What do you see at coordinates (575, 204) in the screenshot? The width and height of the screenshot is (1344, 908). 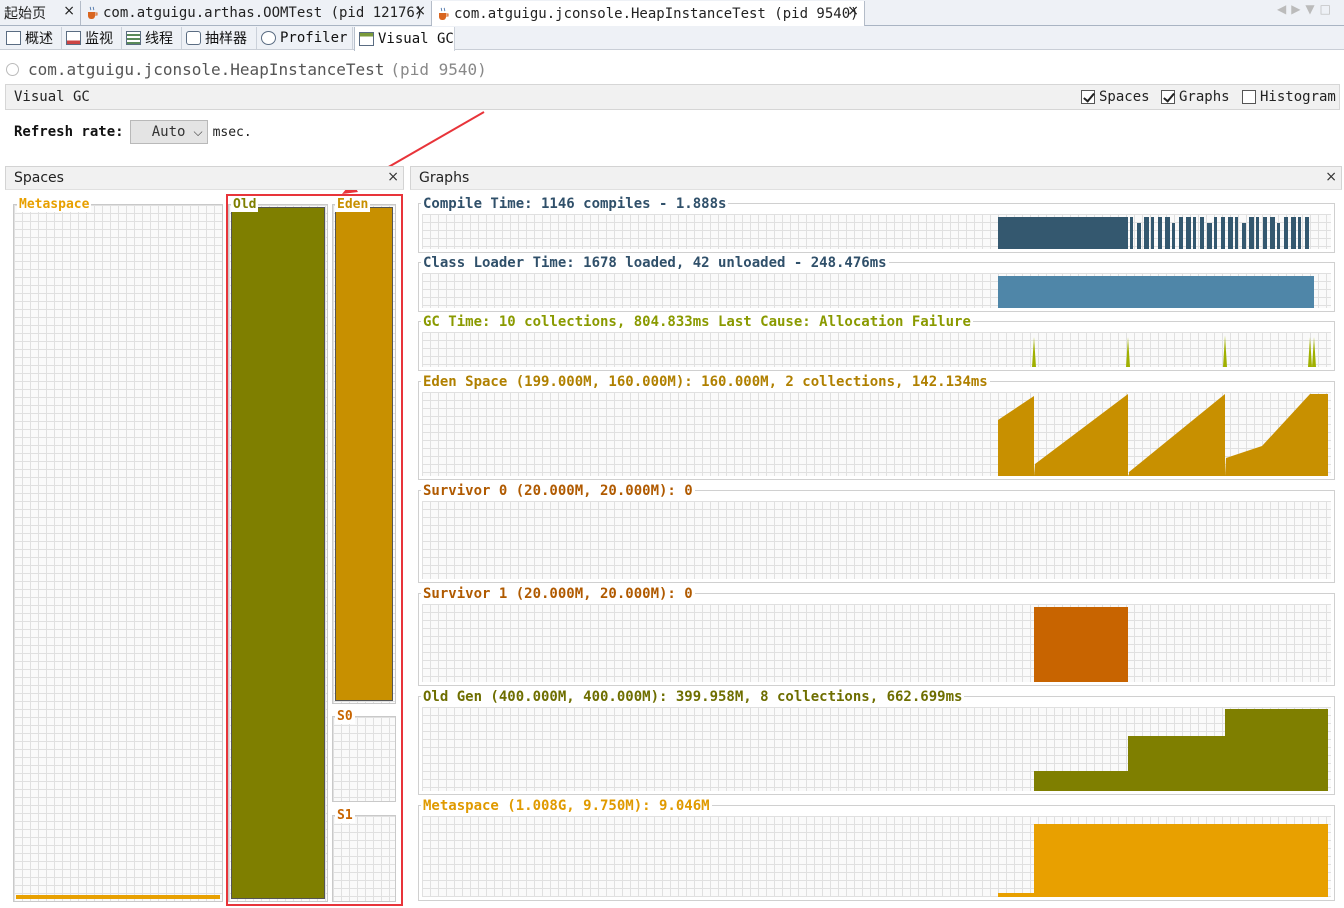 I see `graph-label: Compile Time: 1146 compiles - 1.888s` at bounding box center [575, 204].